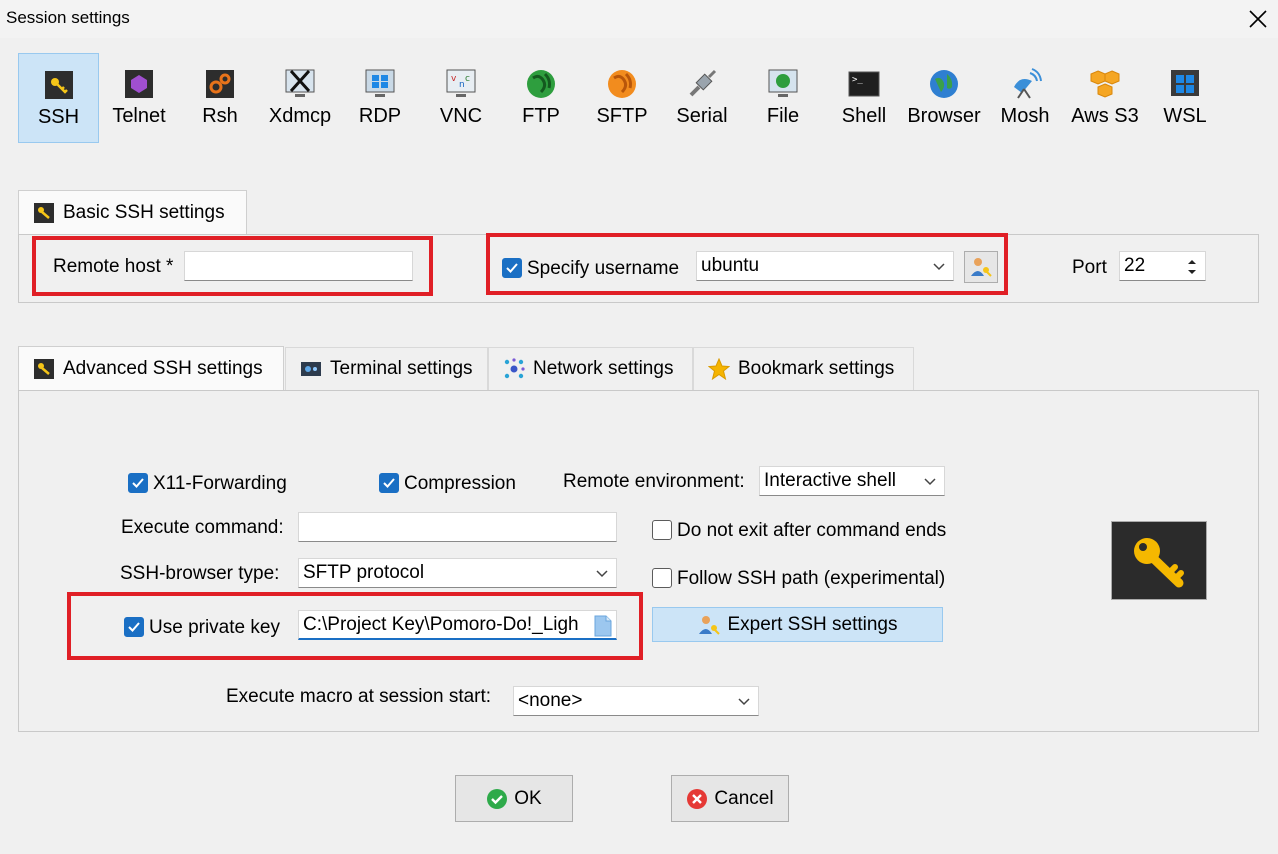 This screenshot has width=1278, height=854. I want to click on session-type-label: WSL, so click(1185, 116).